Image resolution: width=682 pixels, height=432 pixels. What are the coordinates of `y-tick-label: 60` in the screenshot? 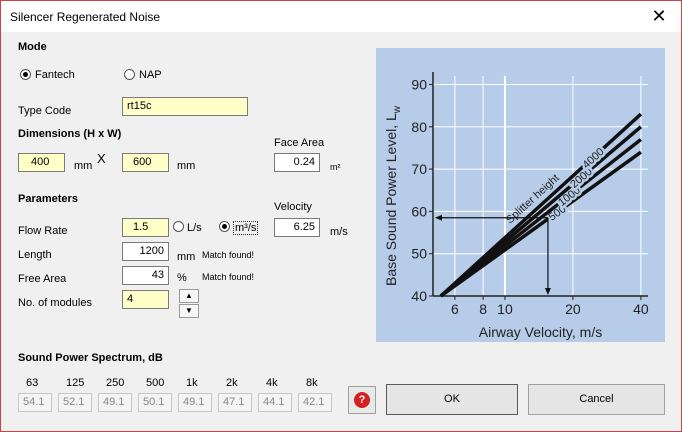 It's located at (419, 211).